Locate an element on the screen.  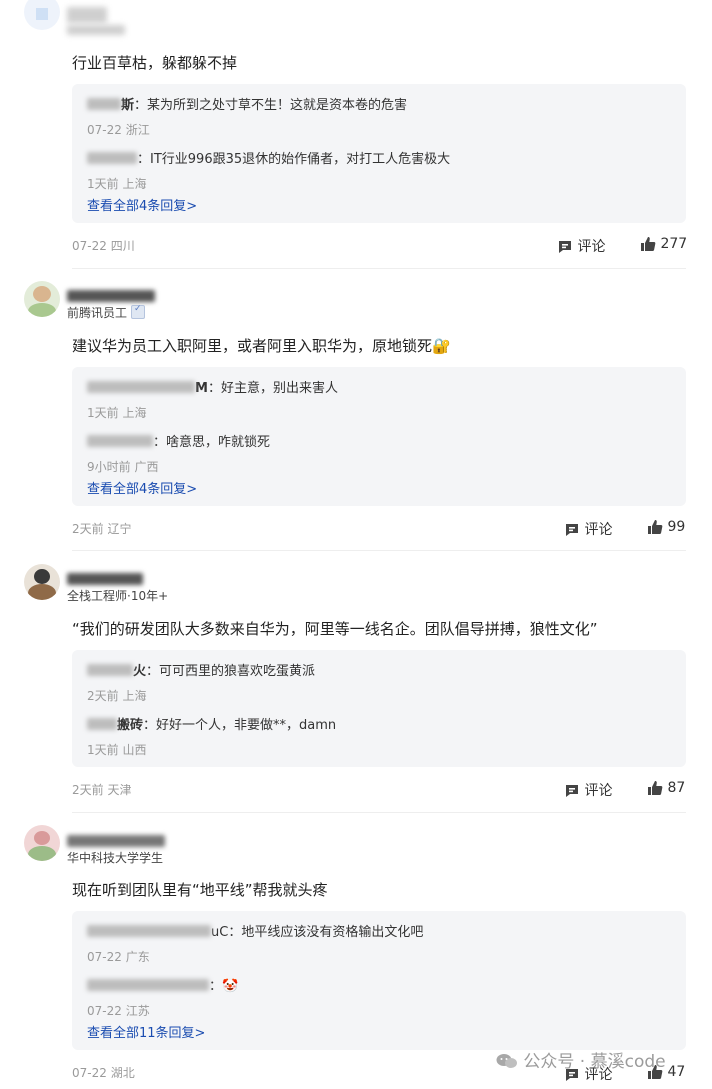
reply-item: 搬砖：好好一个人，非要做**，damn is located at coordinates (211, 723).